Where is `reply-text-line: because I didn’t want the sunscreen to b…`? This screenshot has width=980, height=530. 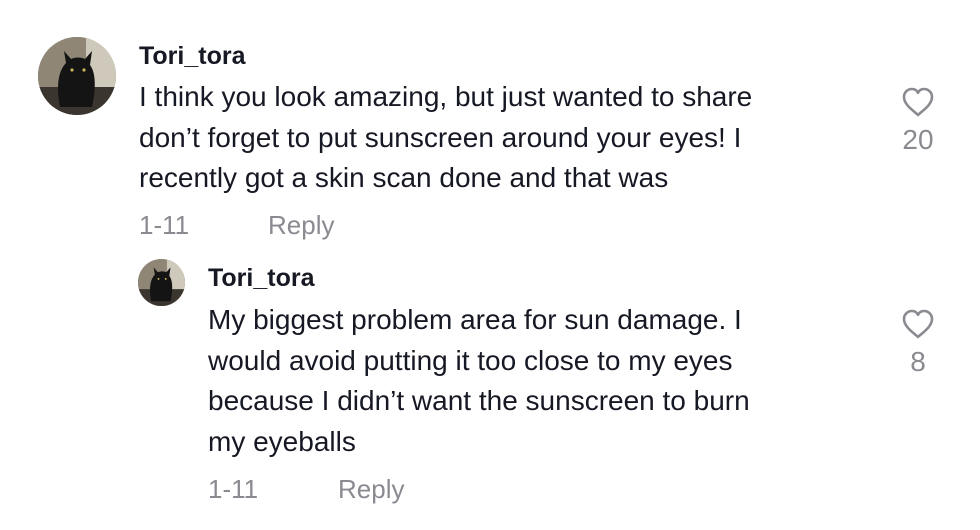 reply-text-line: because I didn’t want the sunscreen to b… is located at coordinates (479, 400).